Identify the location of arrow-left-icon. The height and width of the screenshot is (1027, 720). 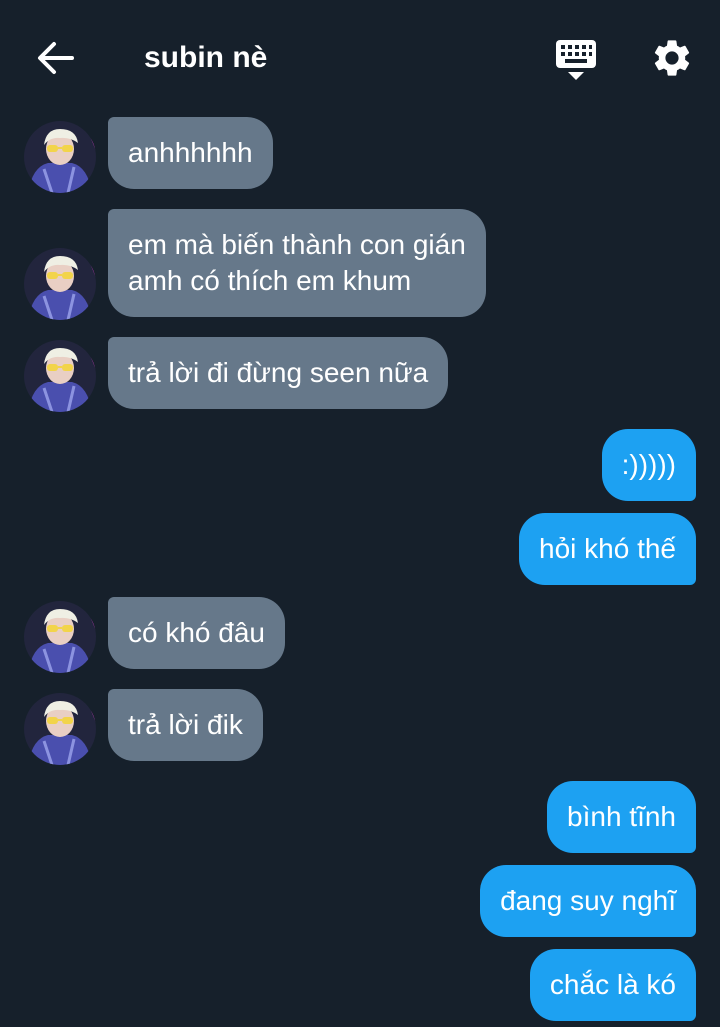
(56, 58).